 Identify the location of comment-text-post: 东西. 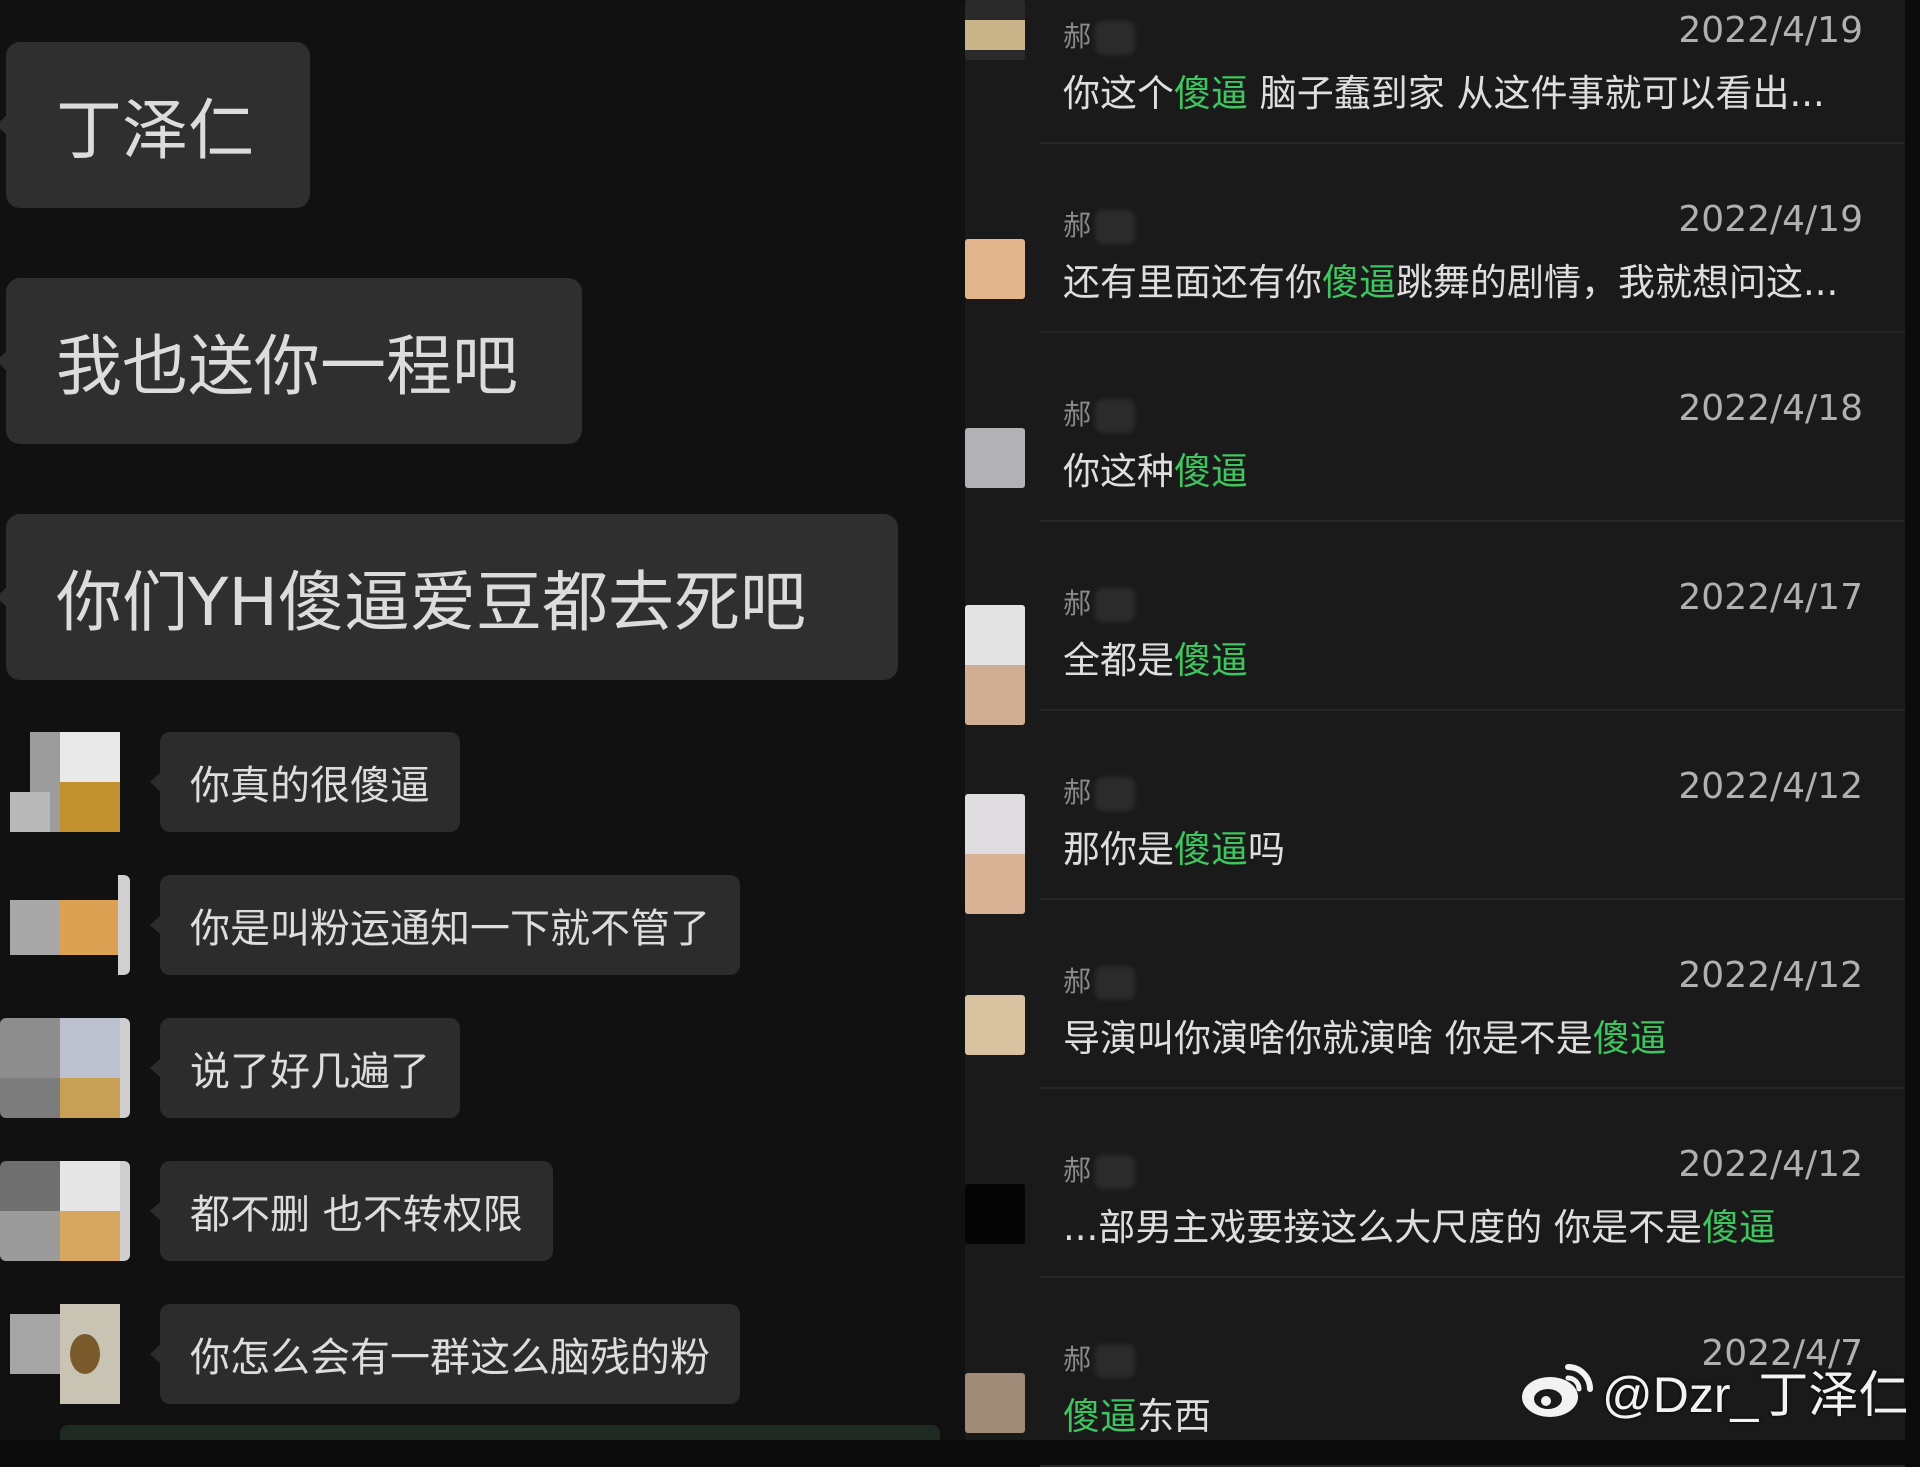
(1174, 1416).